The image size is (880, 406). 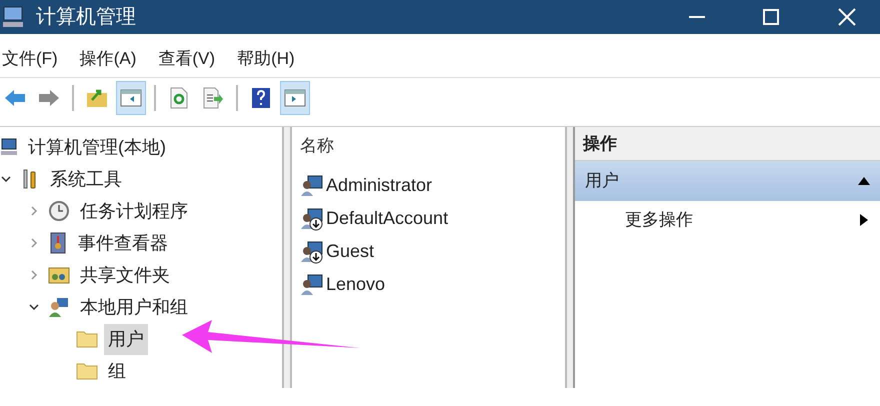 I want to click on menu-item: 帮助(H), so click(x=275, y=59).